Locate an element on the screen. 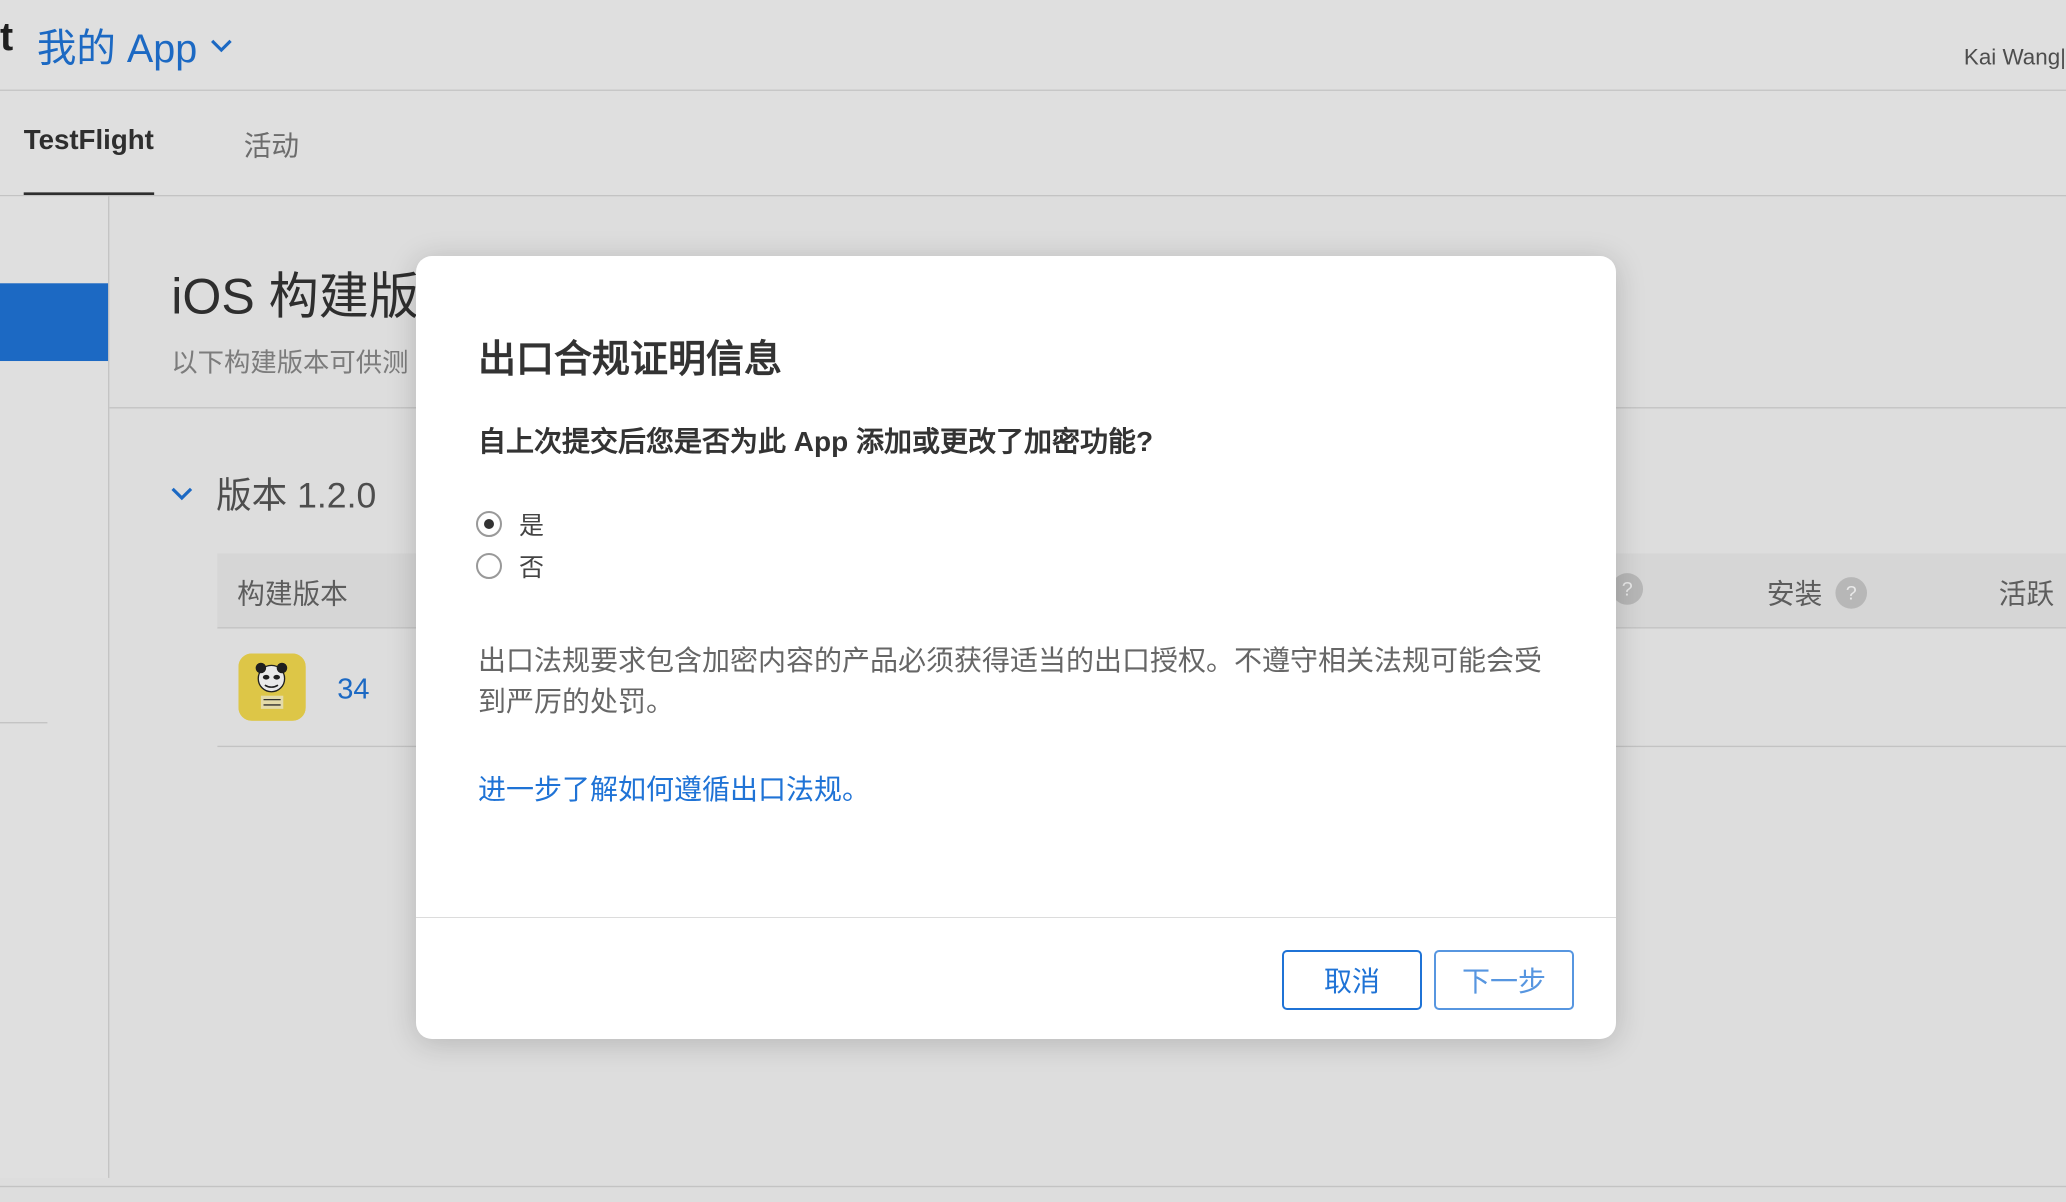 This screenshot has width=2066, height=1202. cancel-button: 取消 is located at coordinates (1352, 980).